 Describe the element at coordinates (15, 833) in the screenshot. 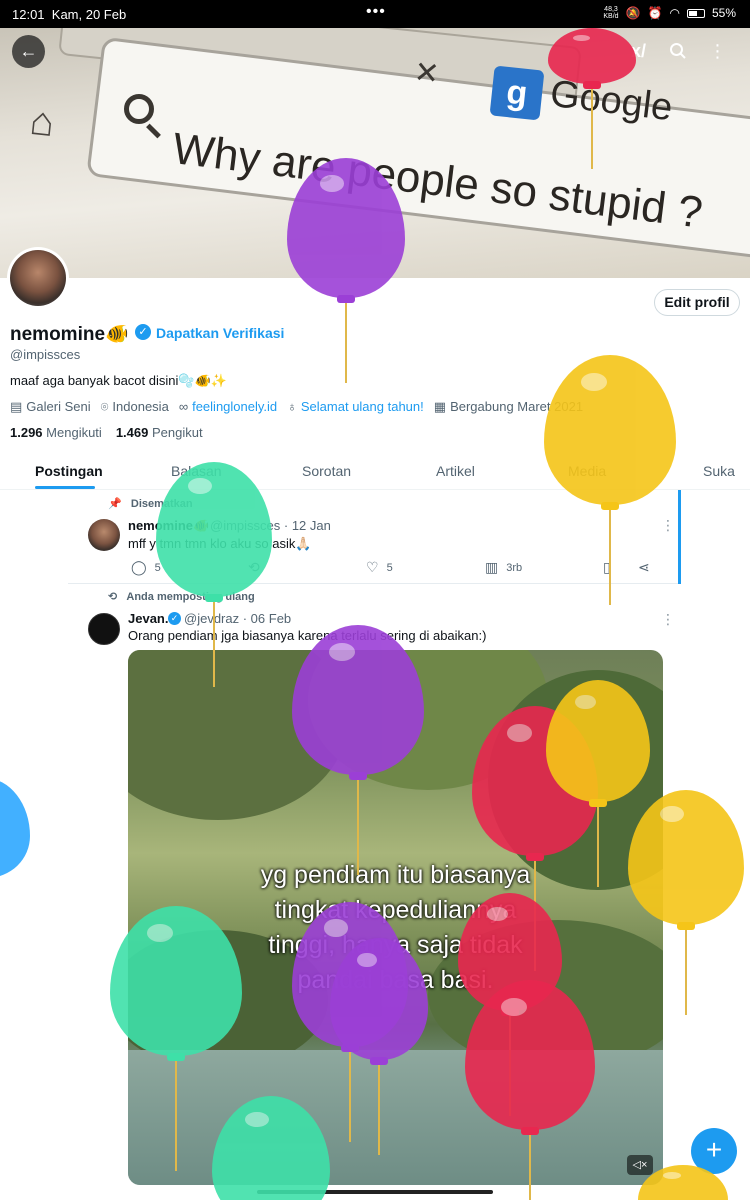

I see `balloon-icon` at that location.